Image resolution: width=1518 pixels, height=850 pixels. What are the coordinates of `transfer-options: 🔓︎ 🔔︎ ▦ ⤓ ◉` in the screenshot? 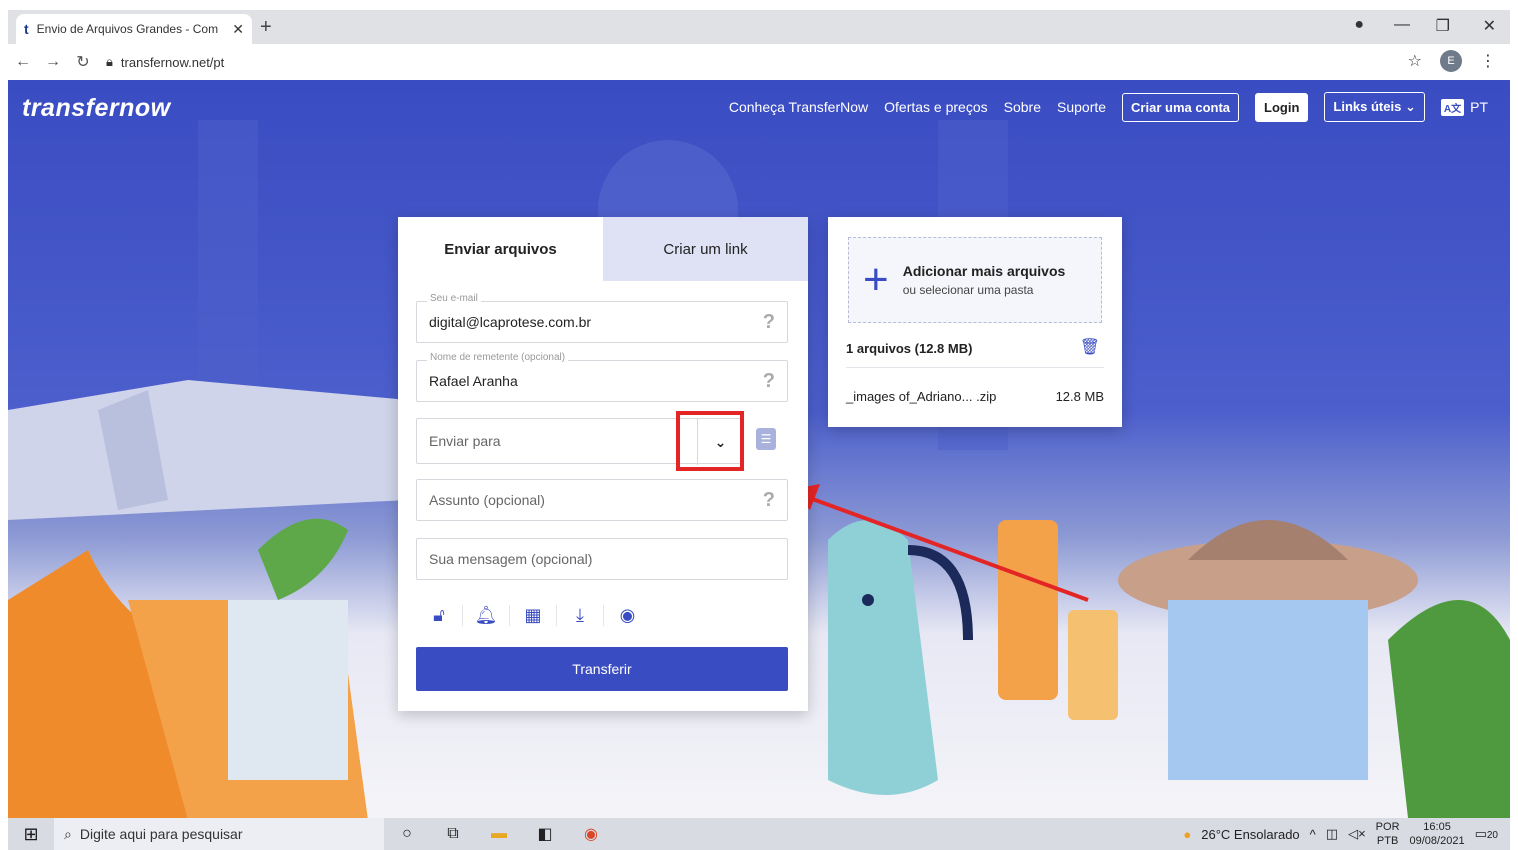 It's located at (602, 615).